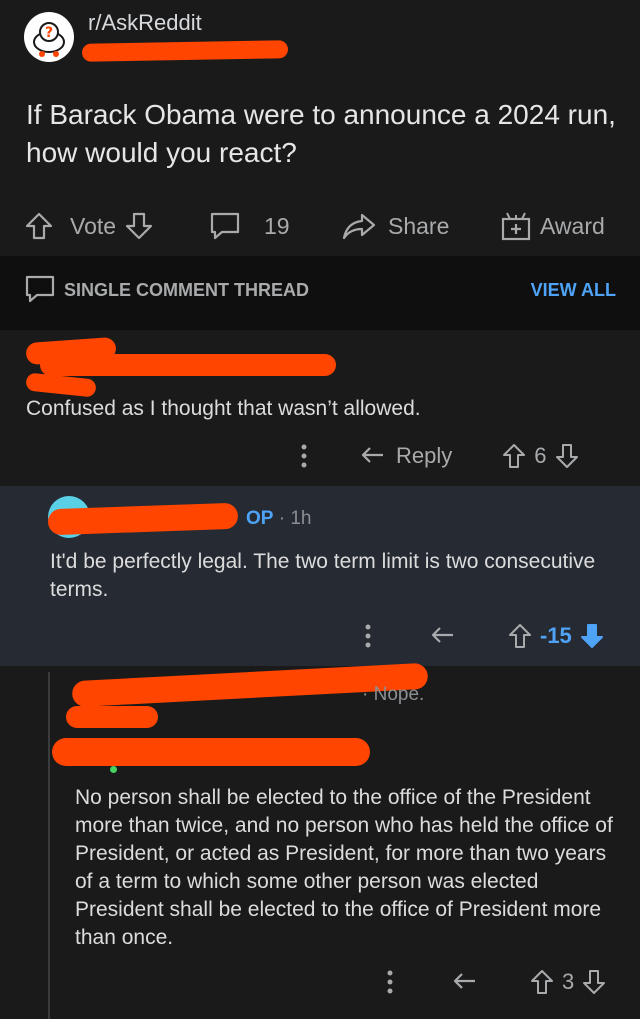 The width and height of the screenshot is (640, 1019). Describe the element at coordinates (424, 456) in the screenshot. I see `reply-button: Reply` at that location.